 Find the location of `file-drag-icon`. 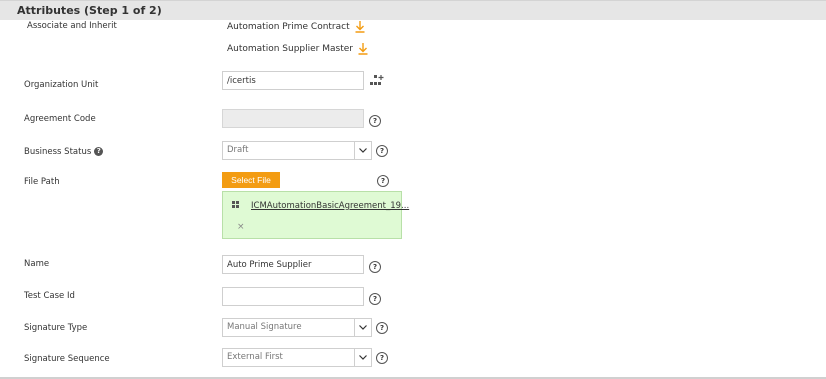

file-drag-icon is located at coordinates (235, 204).